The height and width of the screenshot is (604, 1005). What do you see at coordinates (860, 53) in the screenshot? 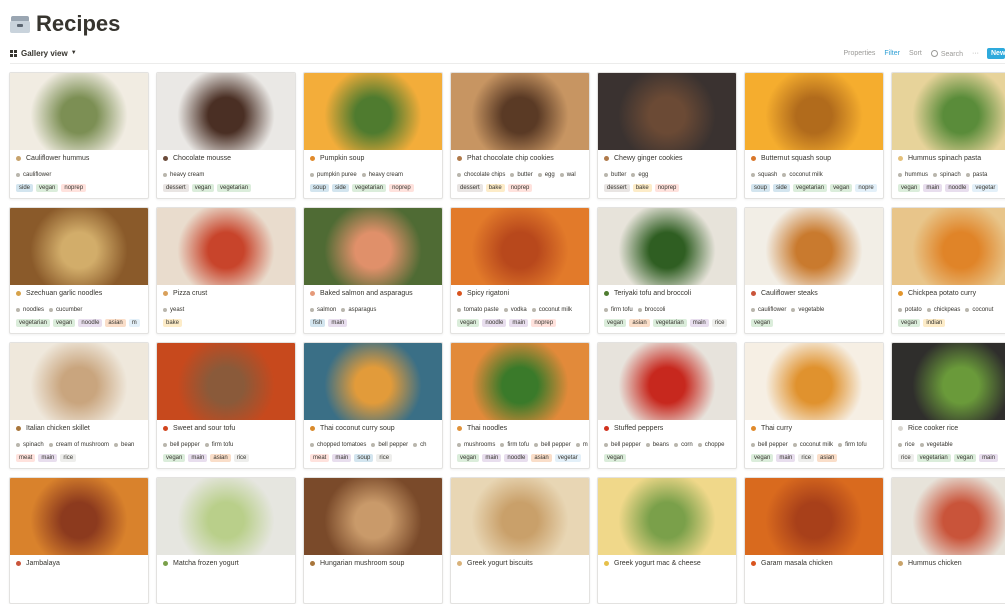
I see `properties-button: Properties` at bounding box center [860, 53].